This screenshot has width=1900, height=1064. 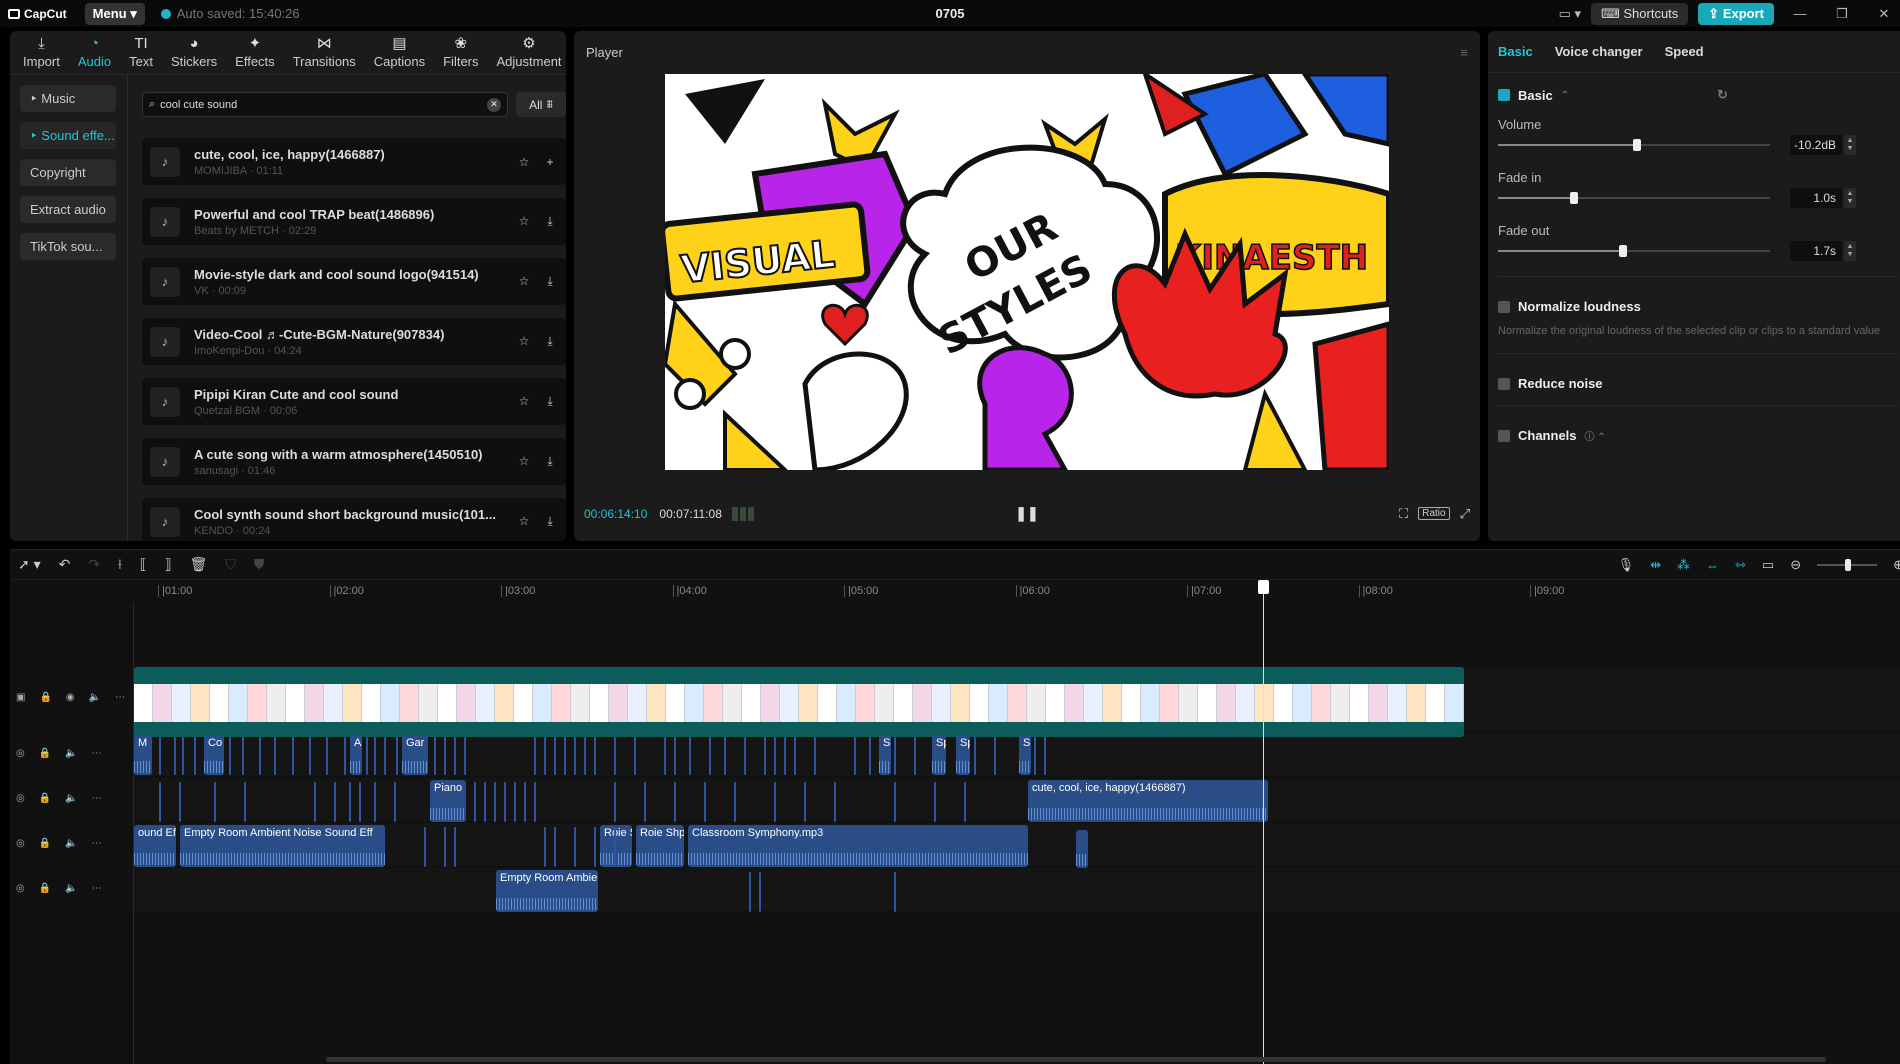 What do you see at coordinates (1850, 145) in the screenshot?
I see `volume-stepper: ▲ ▼` at bounding box center [1850, 145].